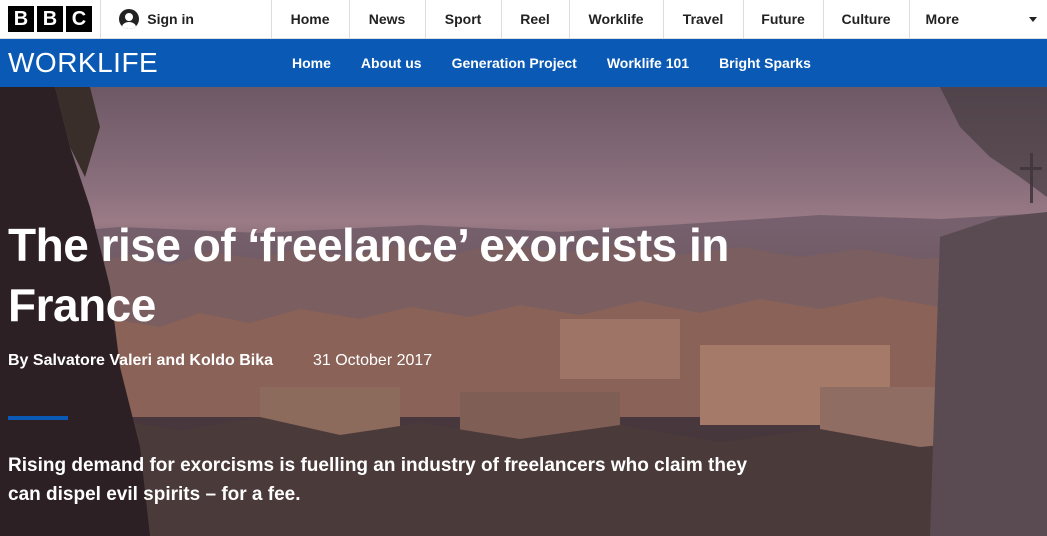 This screenshot has width=1047, height=536. What do you see at coordinates (140, 360) in the screenshot?
I see `article-authors: By Salvatore Valeri and Koldo Bika` at bounding box center [140, 360].